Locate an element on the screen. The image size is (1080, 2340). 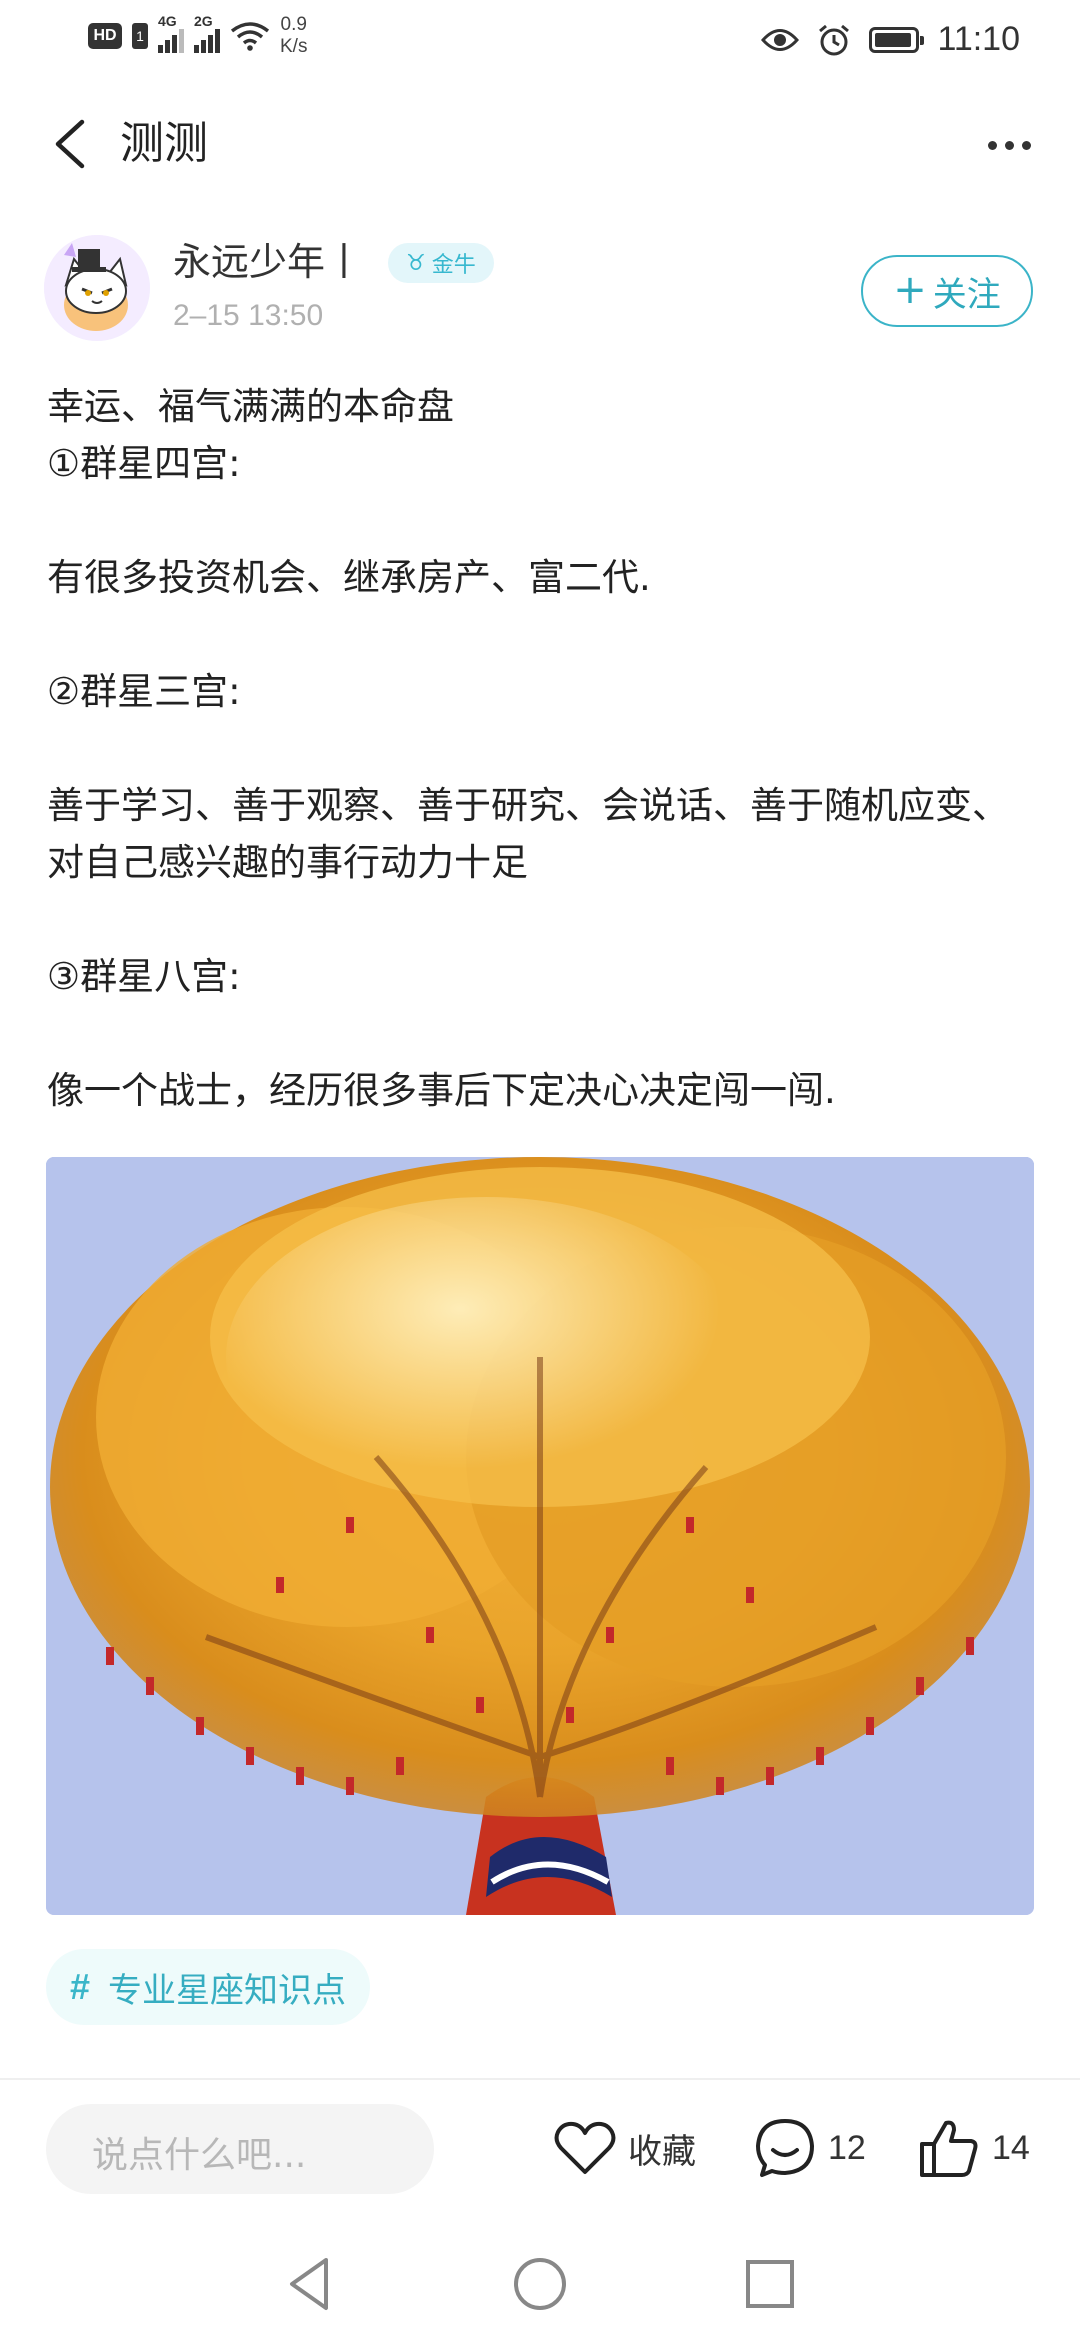
heart-icon is located at coordinates (585, 2147).